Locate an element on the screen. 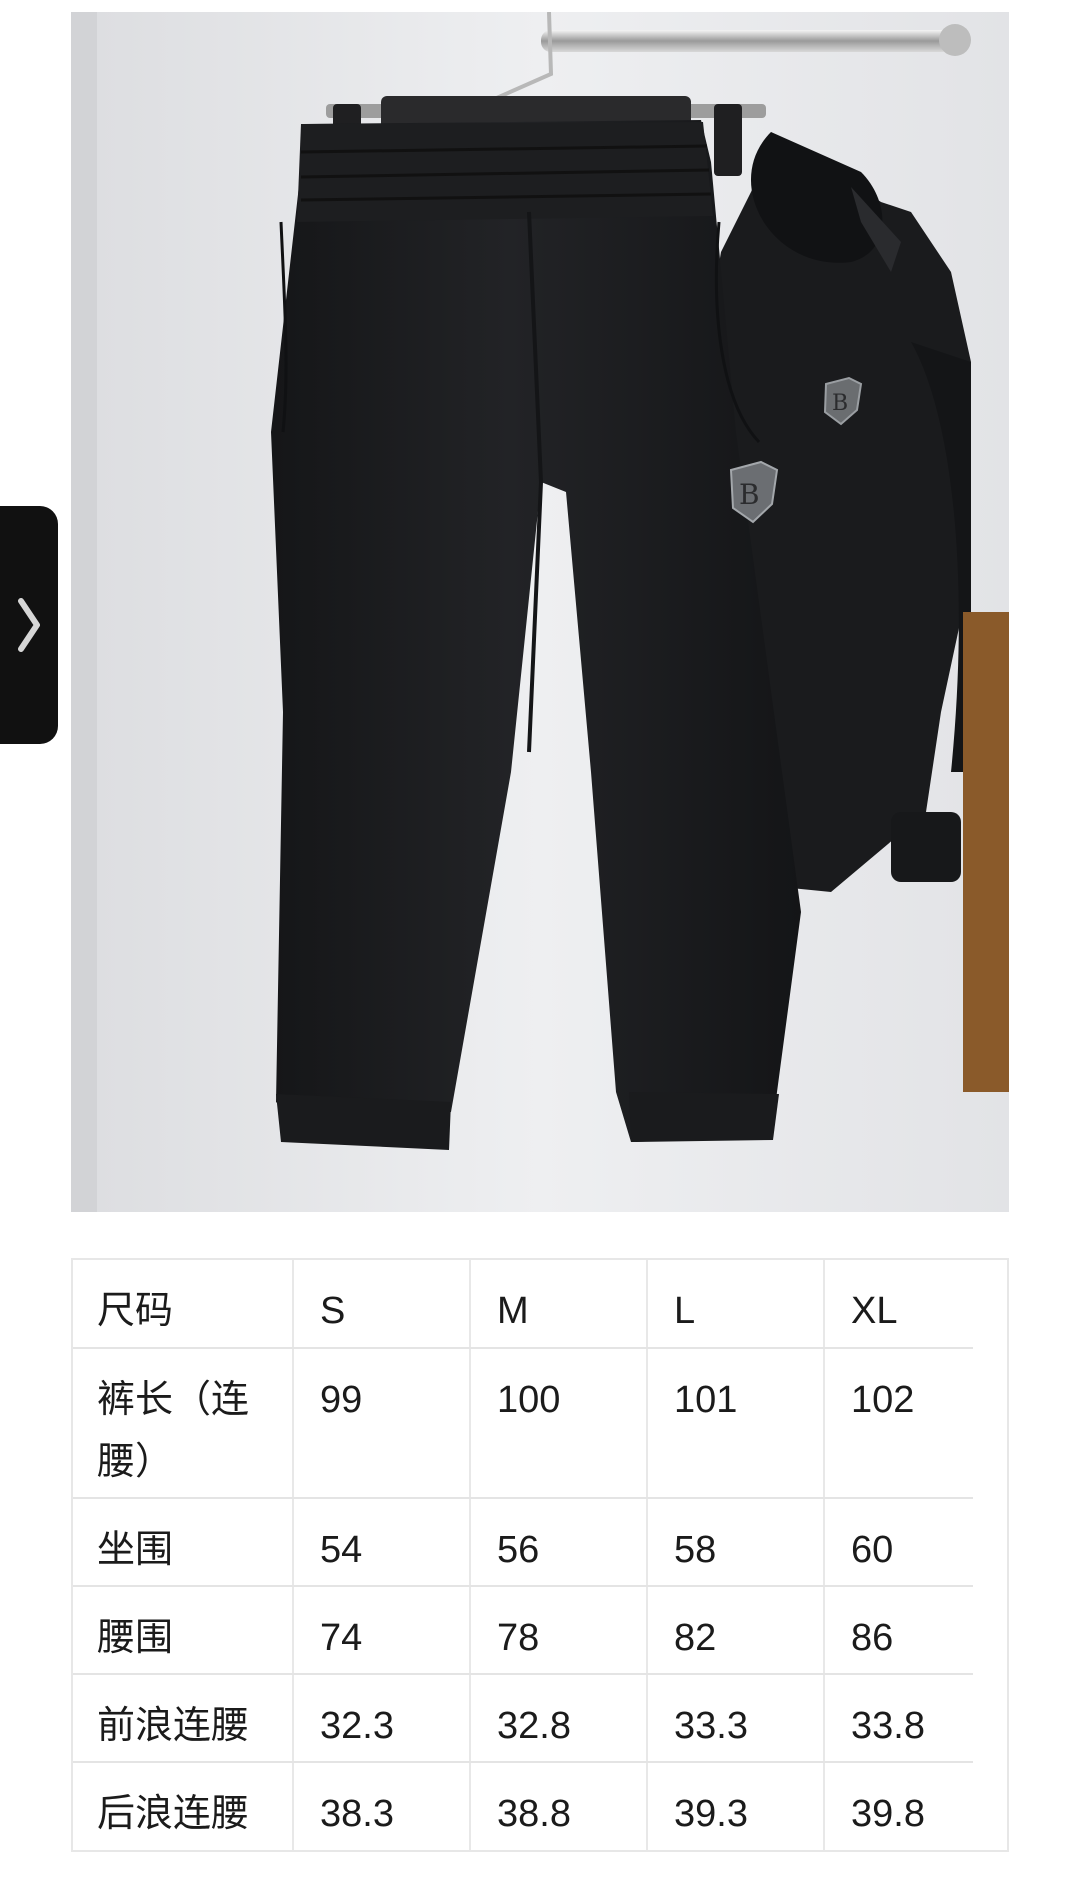 Image resolution: width=1080 pixels, height=1882 pixels. table-cell: 99 is located at coordinates (382, 1423).